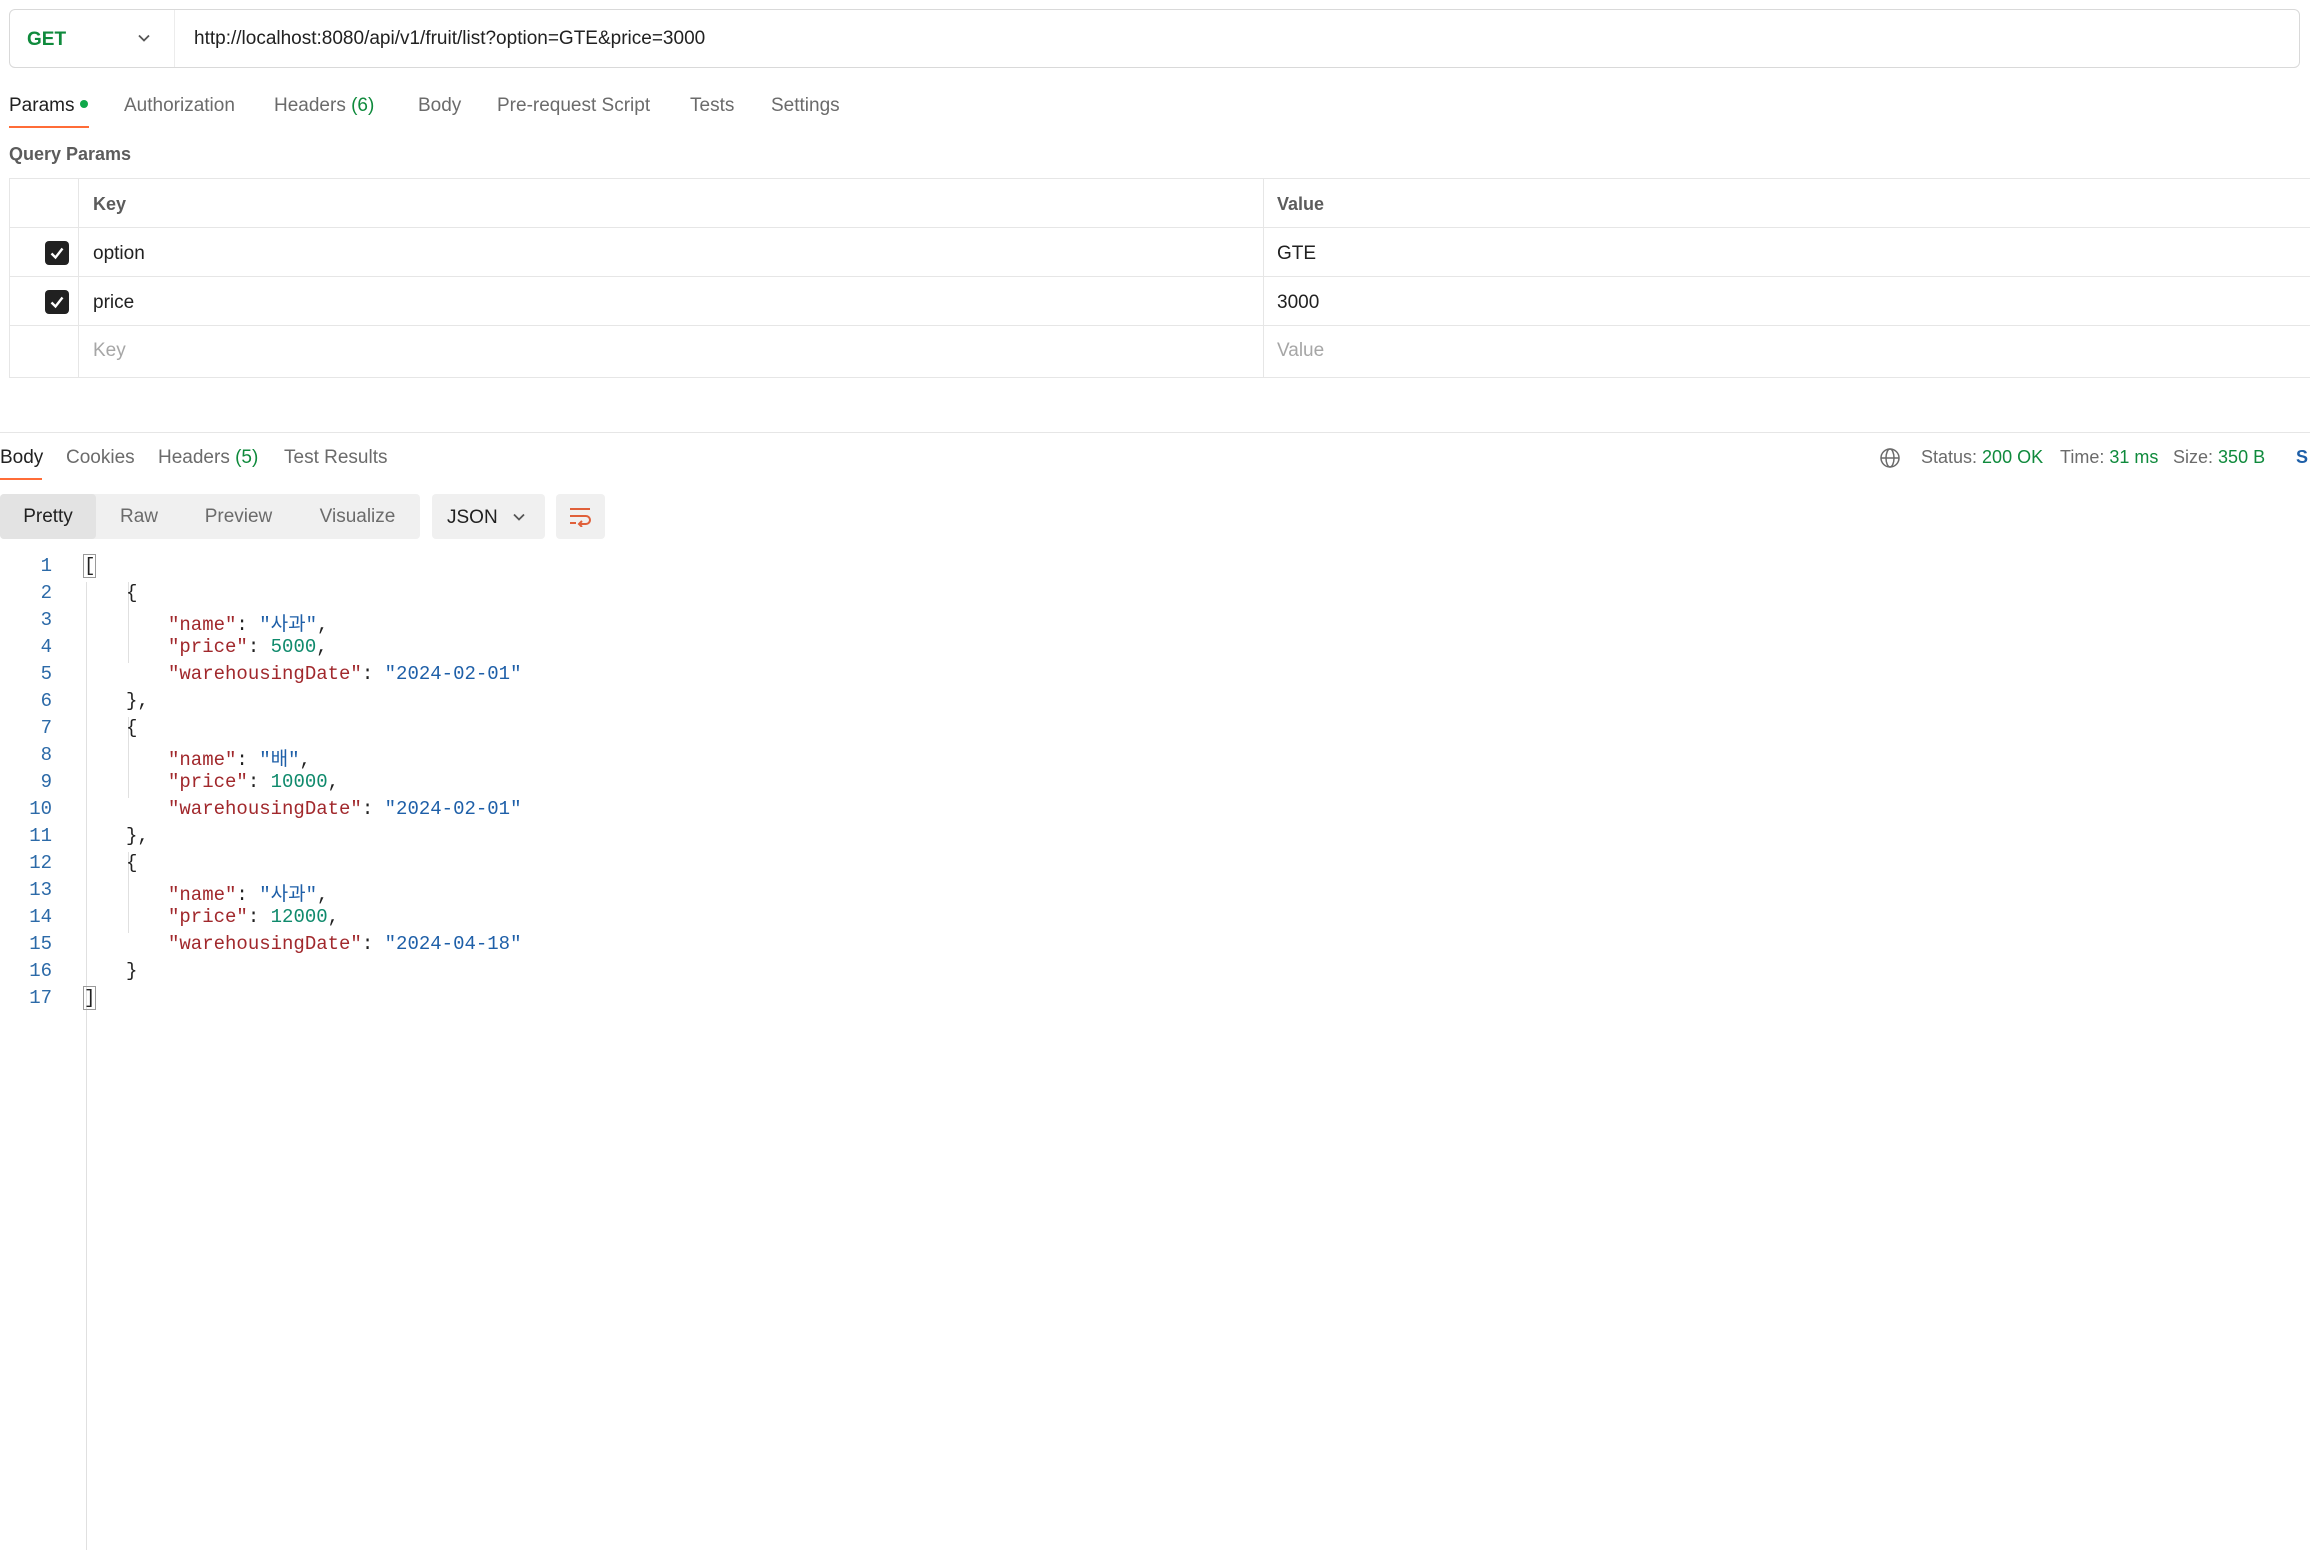  I want to click on tab-params: Params, so click(49, 106).